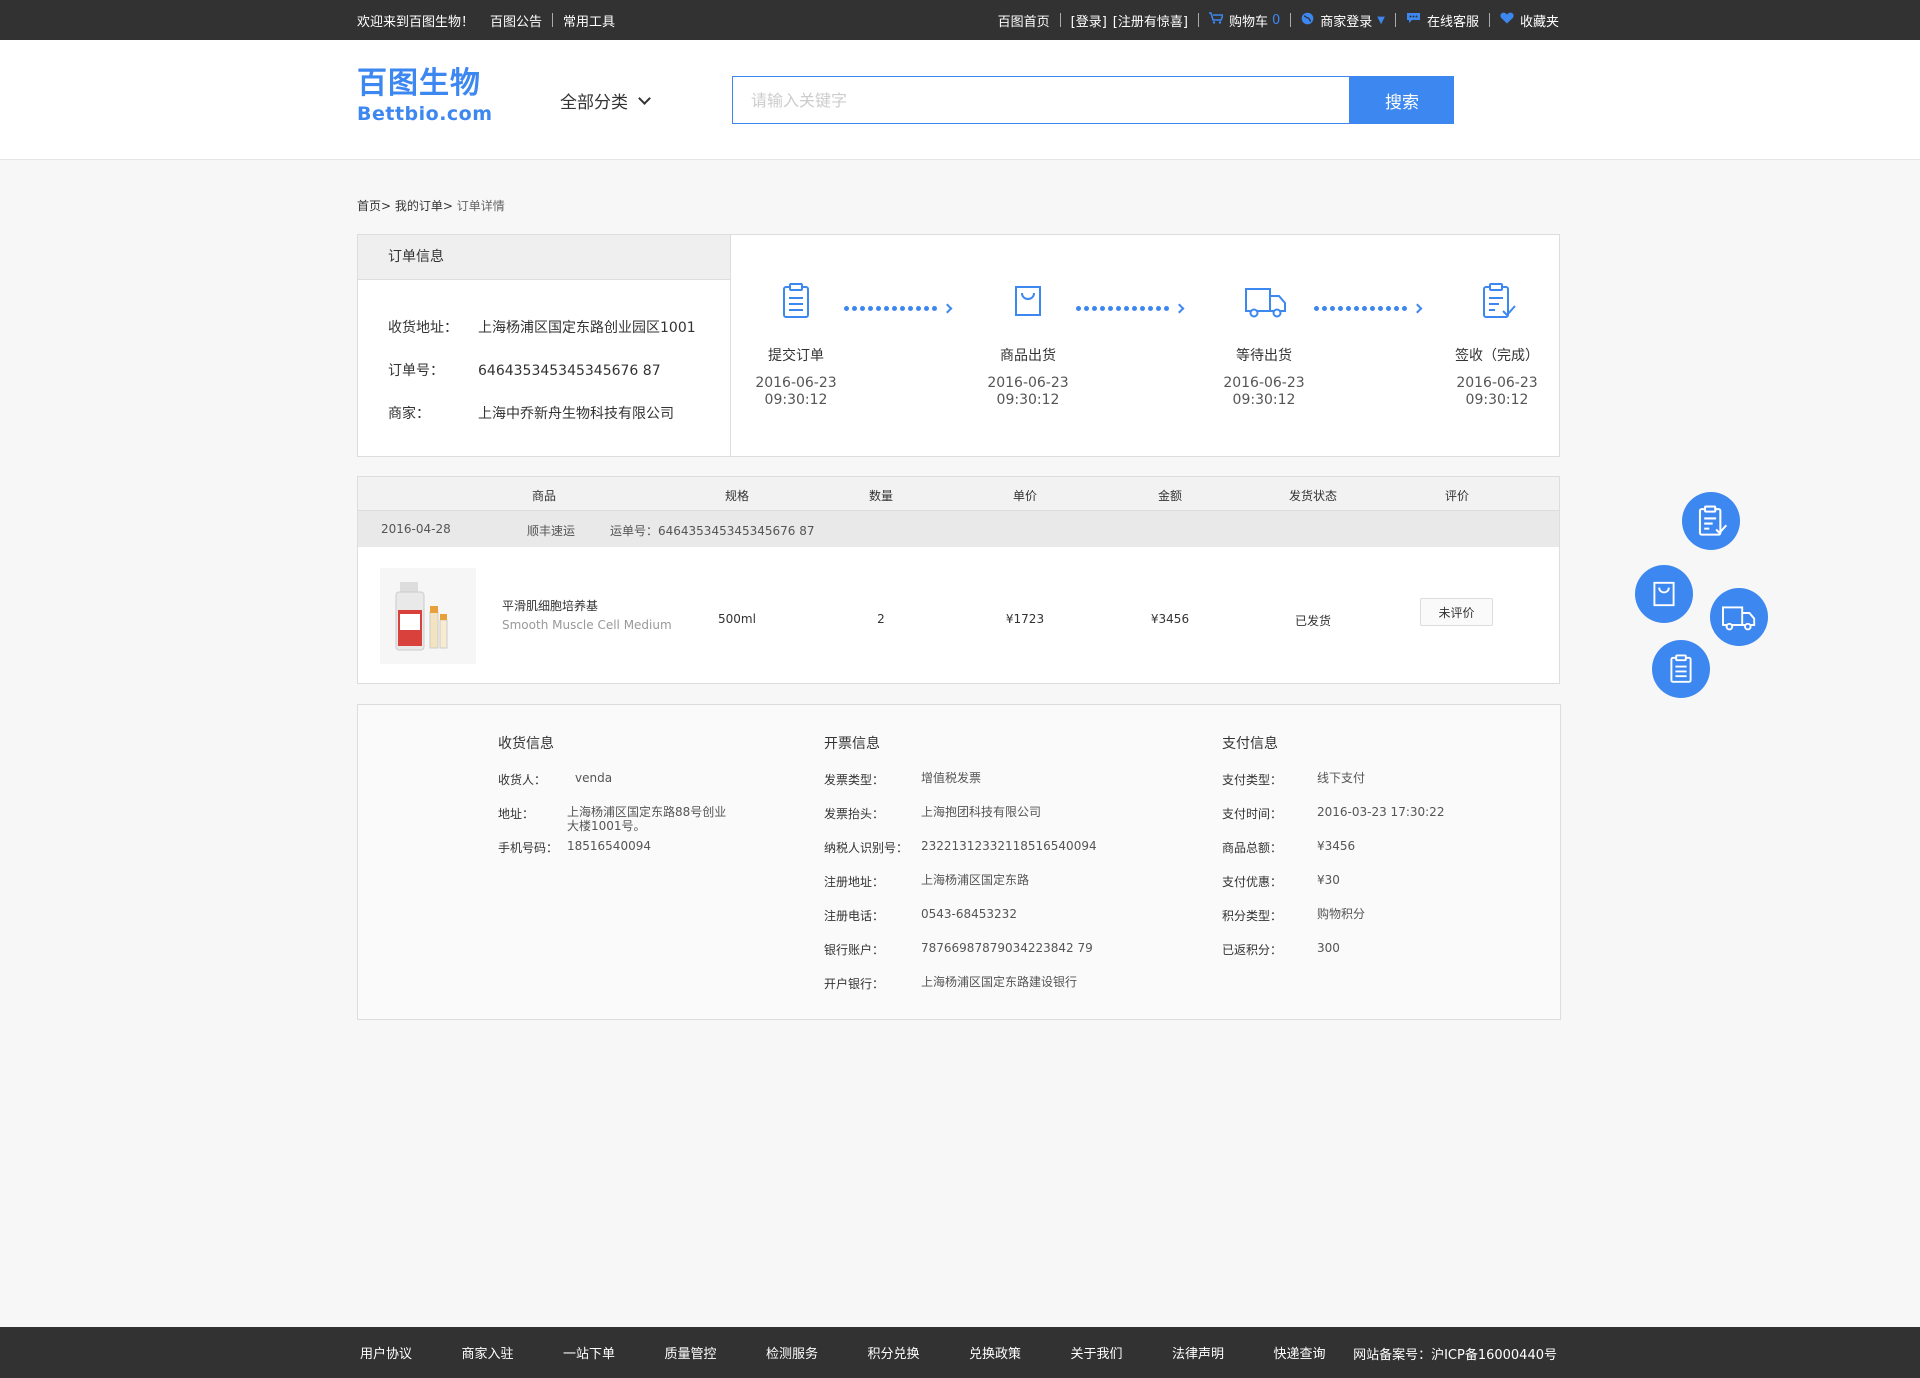 This screenshot has width=1920, height=1378. What do you see at coordinates (1307, 20) in the screenshot?
I see `globe-icon` at bounding box center [1307, 20].